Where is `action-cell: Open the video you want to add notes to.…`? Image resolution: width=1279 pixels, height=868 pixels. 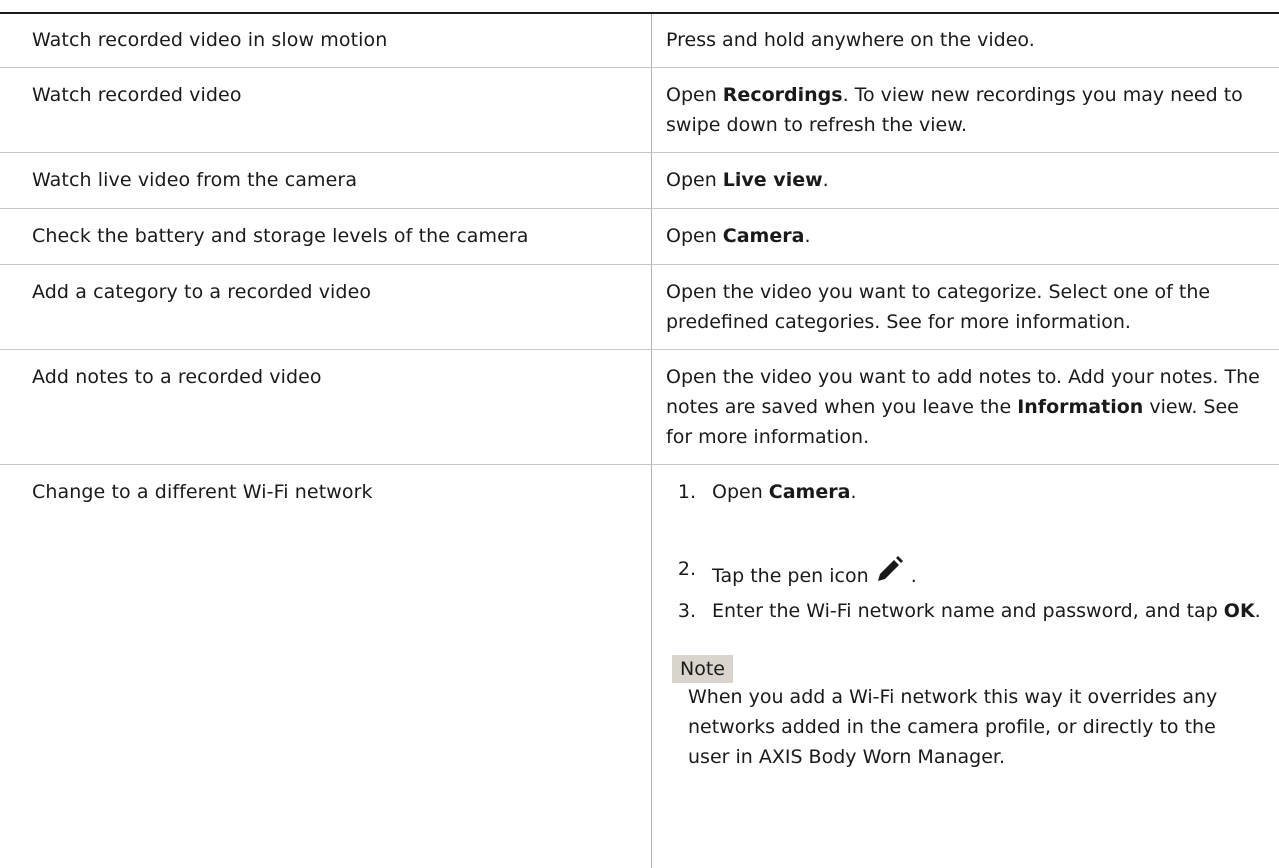 action-cell: Open the video you want to add notes to.… is located at coordinates (963, 407).